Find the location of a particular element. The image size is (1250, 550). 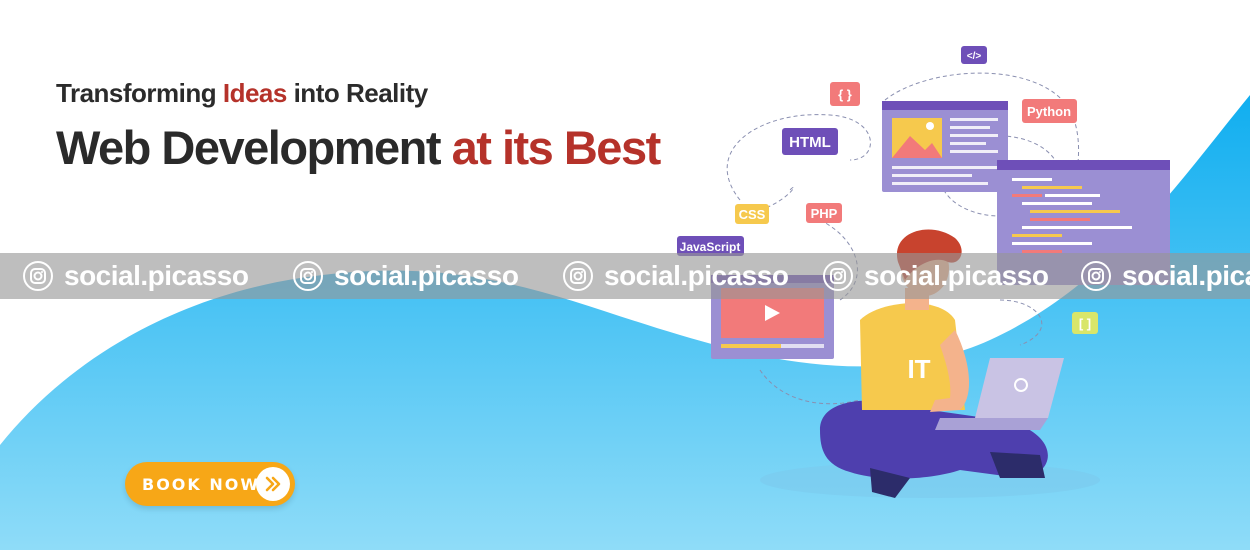

shirt-label: IT is located at coordinates (918, 369).